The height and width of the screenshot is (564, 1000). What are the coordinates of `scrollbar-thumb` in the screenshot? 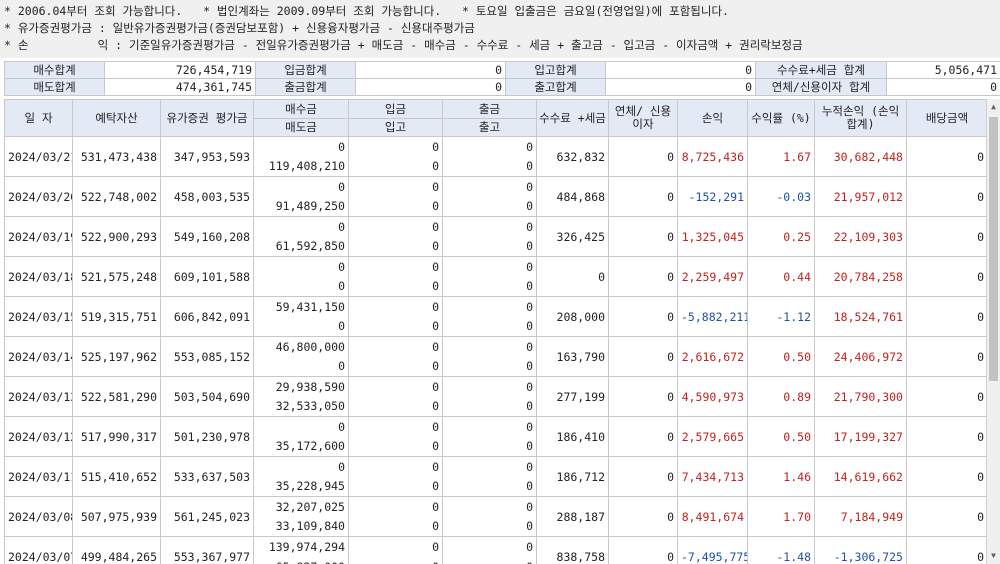 It's located at (993, 249).